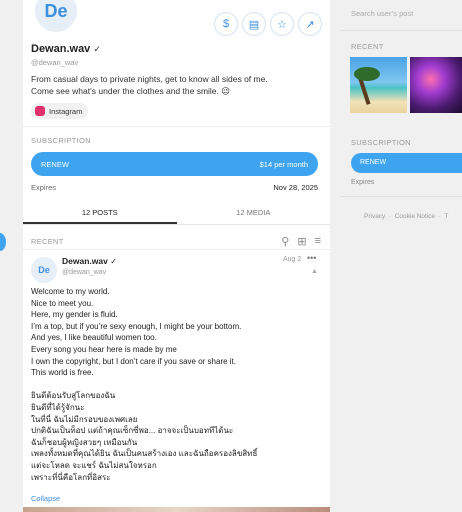  I want to click on grid-view-icon: ⊞, so click(301, 241).